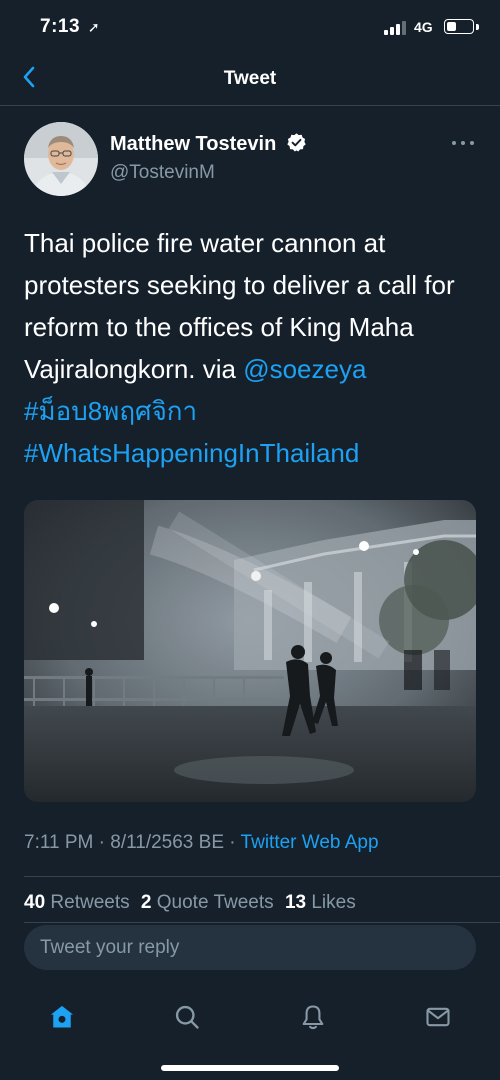 This screenshot has width=500, height=1080. I want to click on network-type: 4G, so click(423, 27).